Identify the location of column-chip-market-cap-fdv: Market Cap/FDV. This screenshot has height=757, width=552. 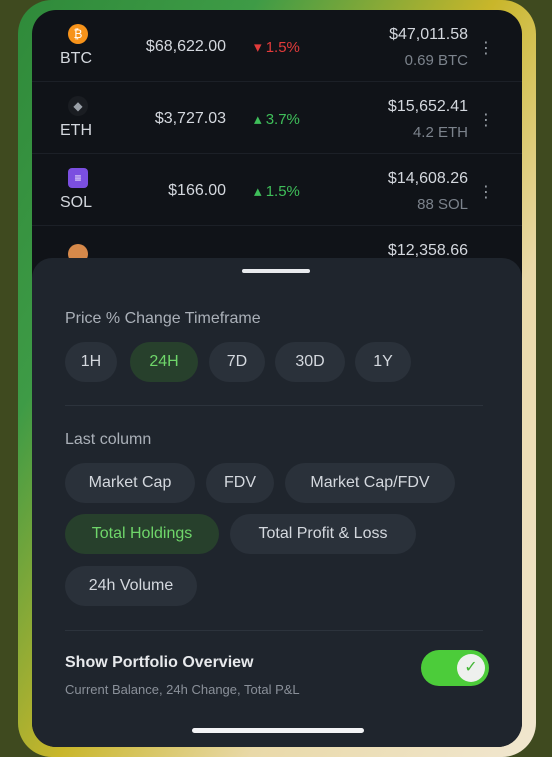
(370, 483).